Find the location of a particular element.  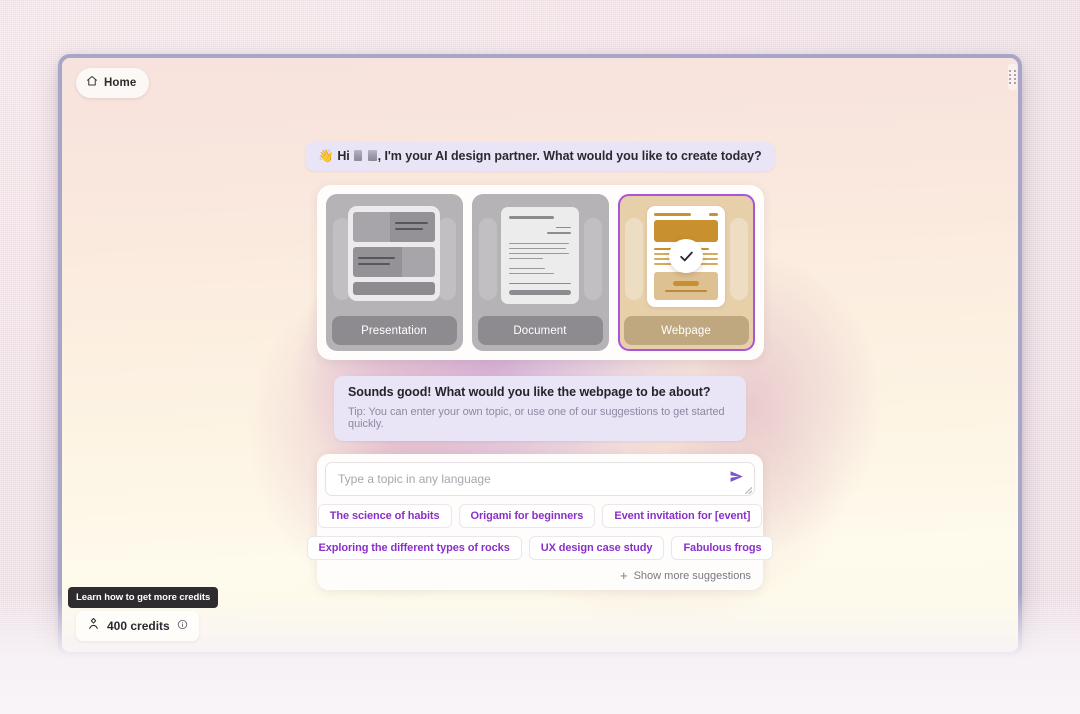

type-card-webpage: Webpage is located at coordinates (686, 272).